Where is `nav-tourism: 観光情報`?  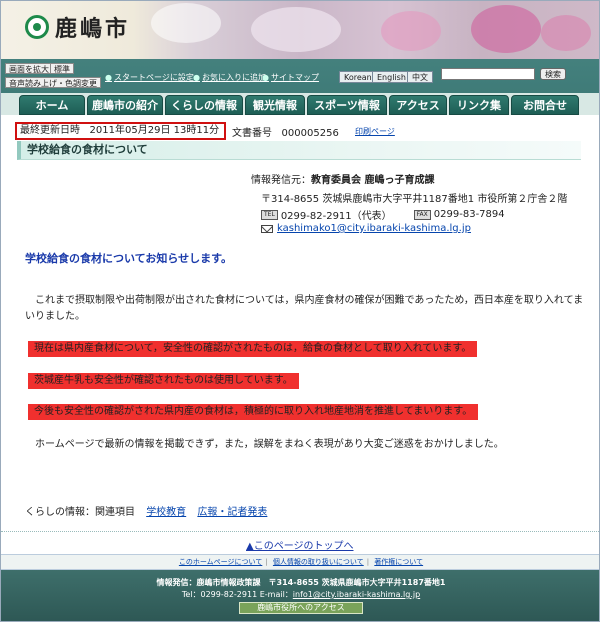 nav-tourism: 観光情報 is located at coordinates (275, 105).